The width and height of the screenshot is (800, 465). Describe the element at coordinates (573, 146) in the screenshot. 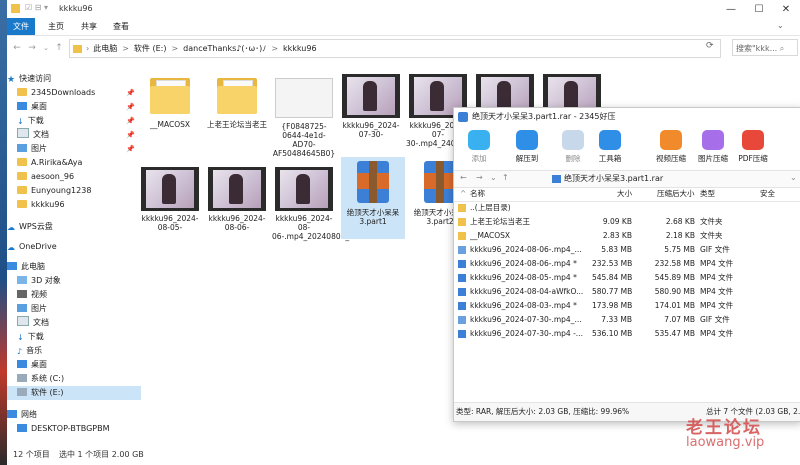

I see `delete-button: 删除` at that location.